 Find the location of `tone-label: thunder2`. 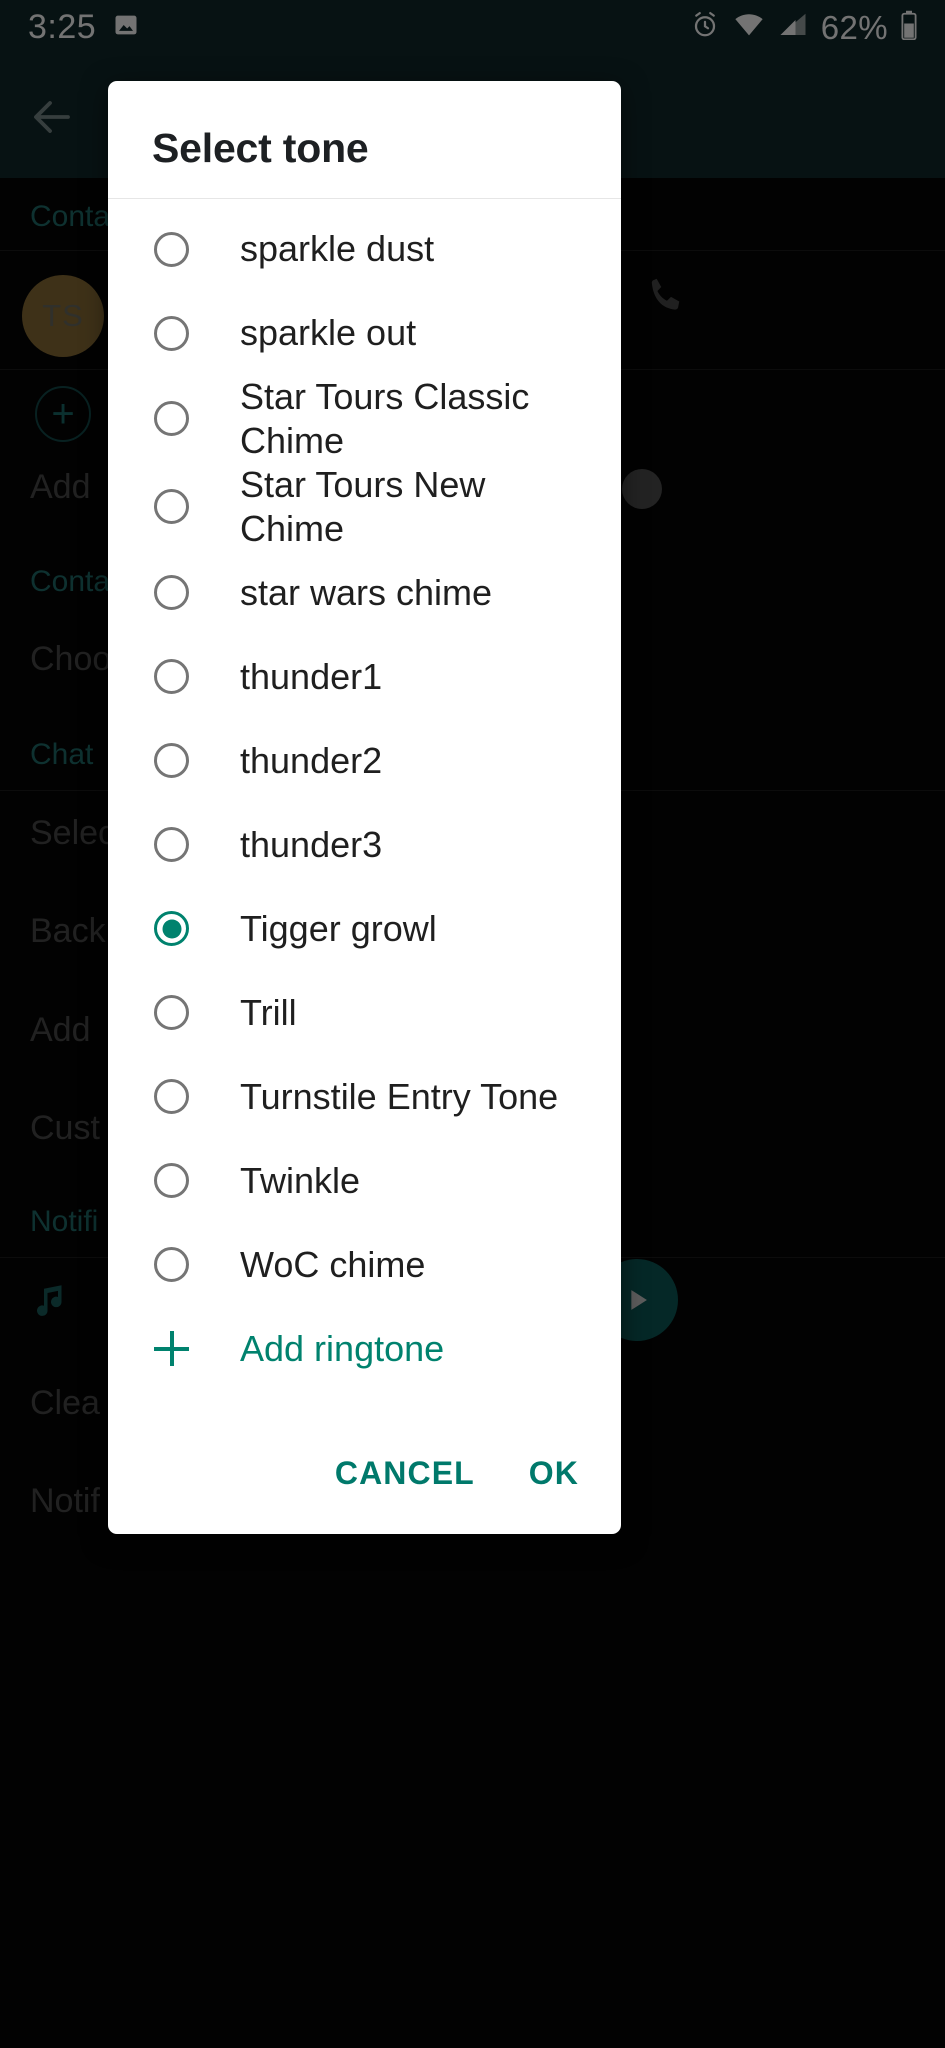

tone-label: thunder2 is located at coordinates (311, 760).